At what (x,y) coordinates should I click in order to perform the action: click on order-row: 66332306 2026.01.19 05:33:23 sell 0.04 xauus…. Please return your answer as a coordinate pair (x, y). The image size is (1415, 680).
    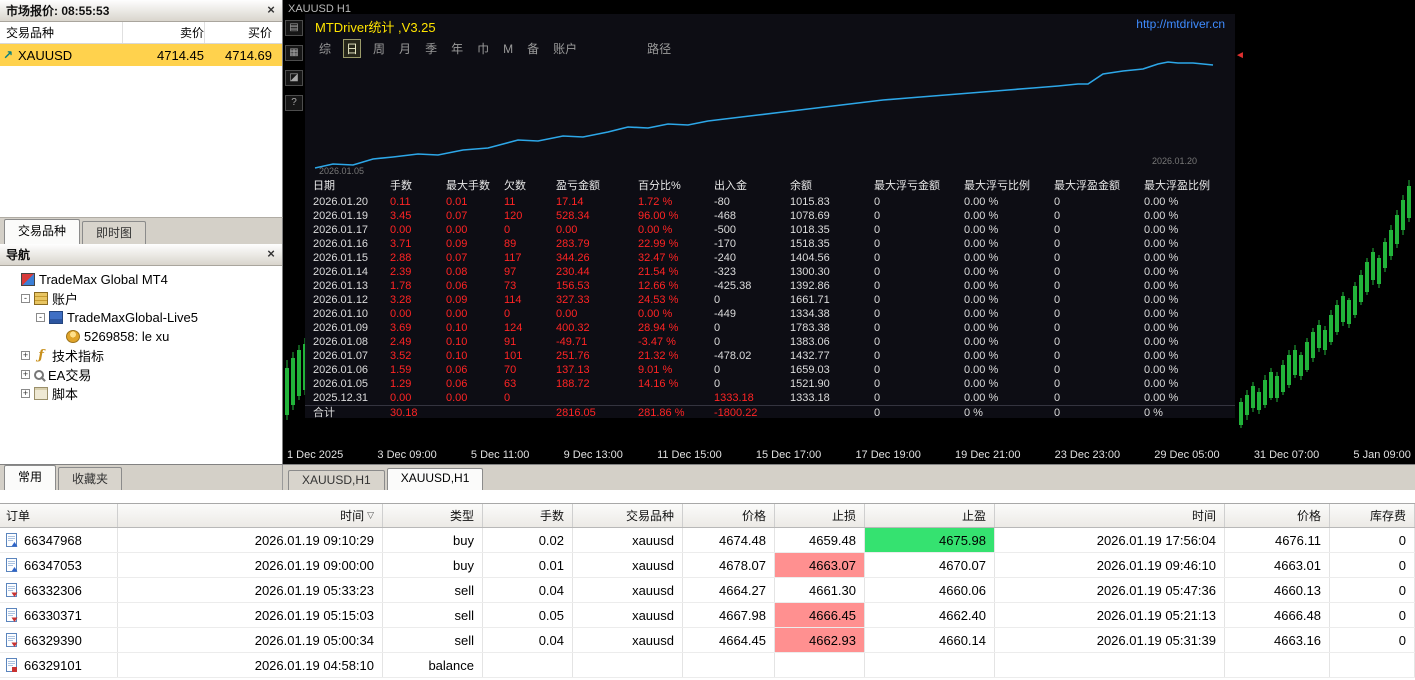
    Looking at the image, I should click on (707, 590).